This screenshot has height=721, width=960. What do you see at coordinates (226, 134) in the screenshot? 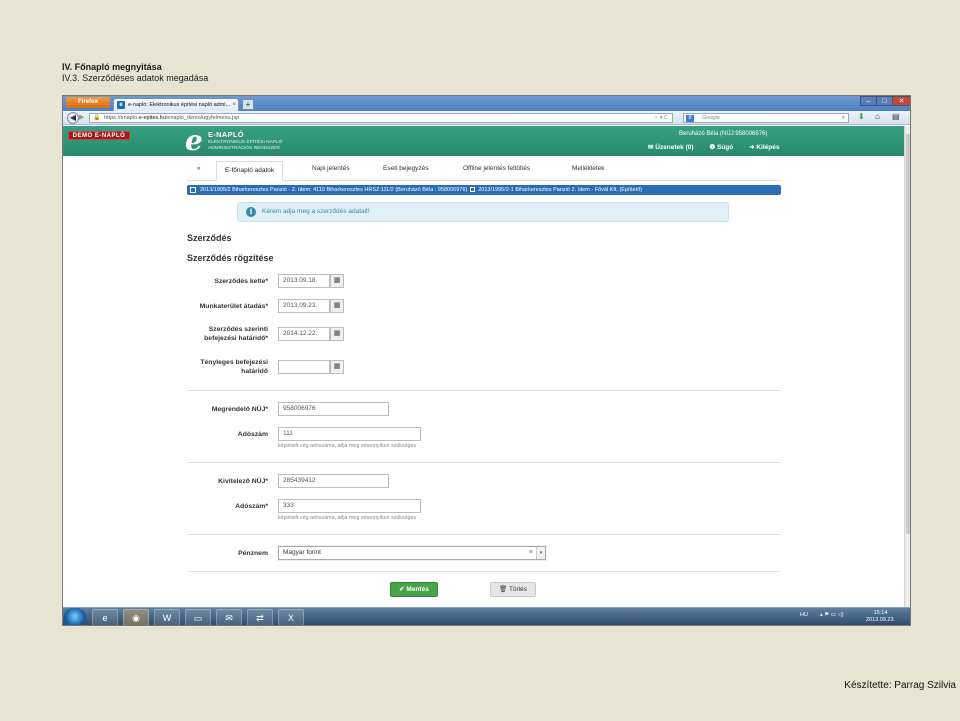
I see `logo-name: E-NAPLÓ` at bounding box center [226, 134].